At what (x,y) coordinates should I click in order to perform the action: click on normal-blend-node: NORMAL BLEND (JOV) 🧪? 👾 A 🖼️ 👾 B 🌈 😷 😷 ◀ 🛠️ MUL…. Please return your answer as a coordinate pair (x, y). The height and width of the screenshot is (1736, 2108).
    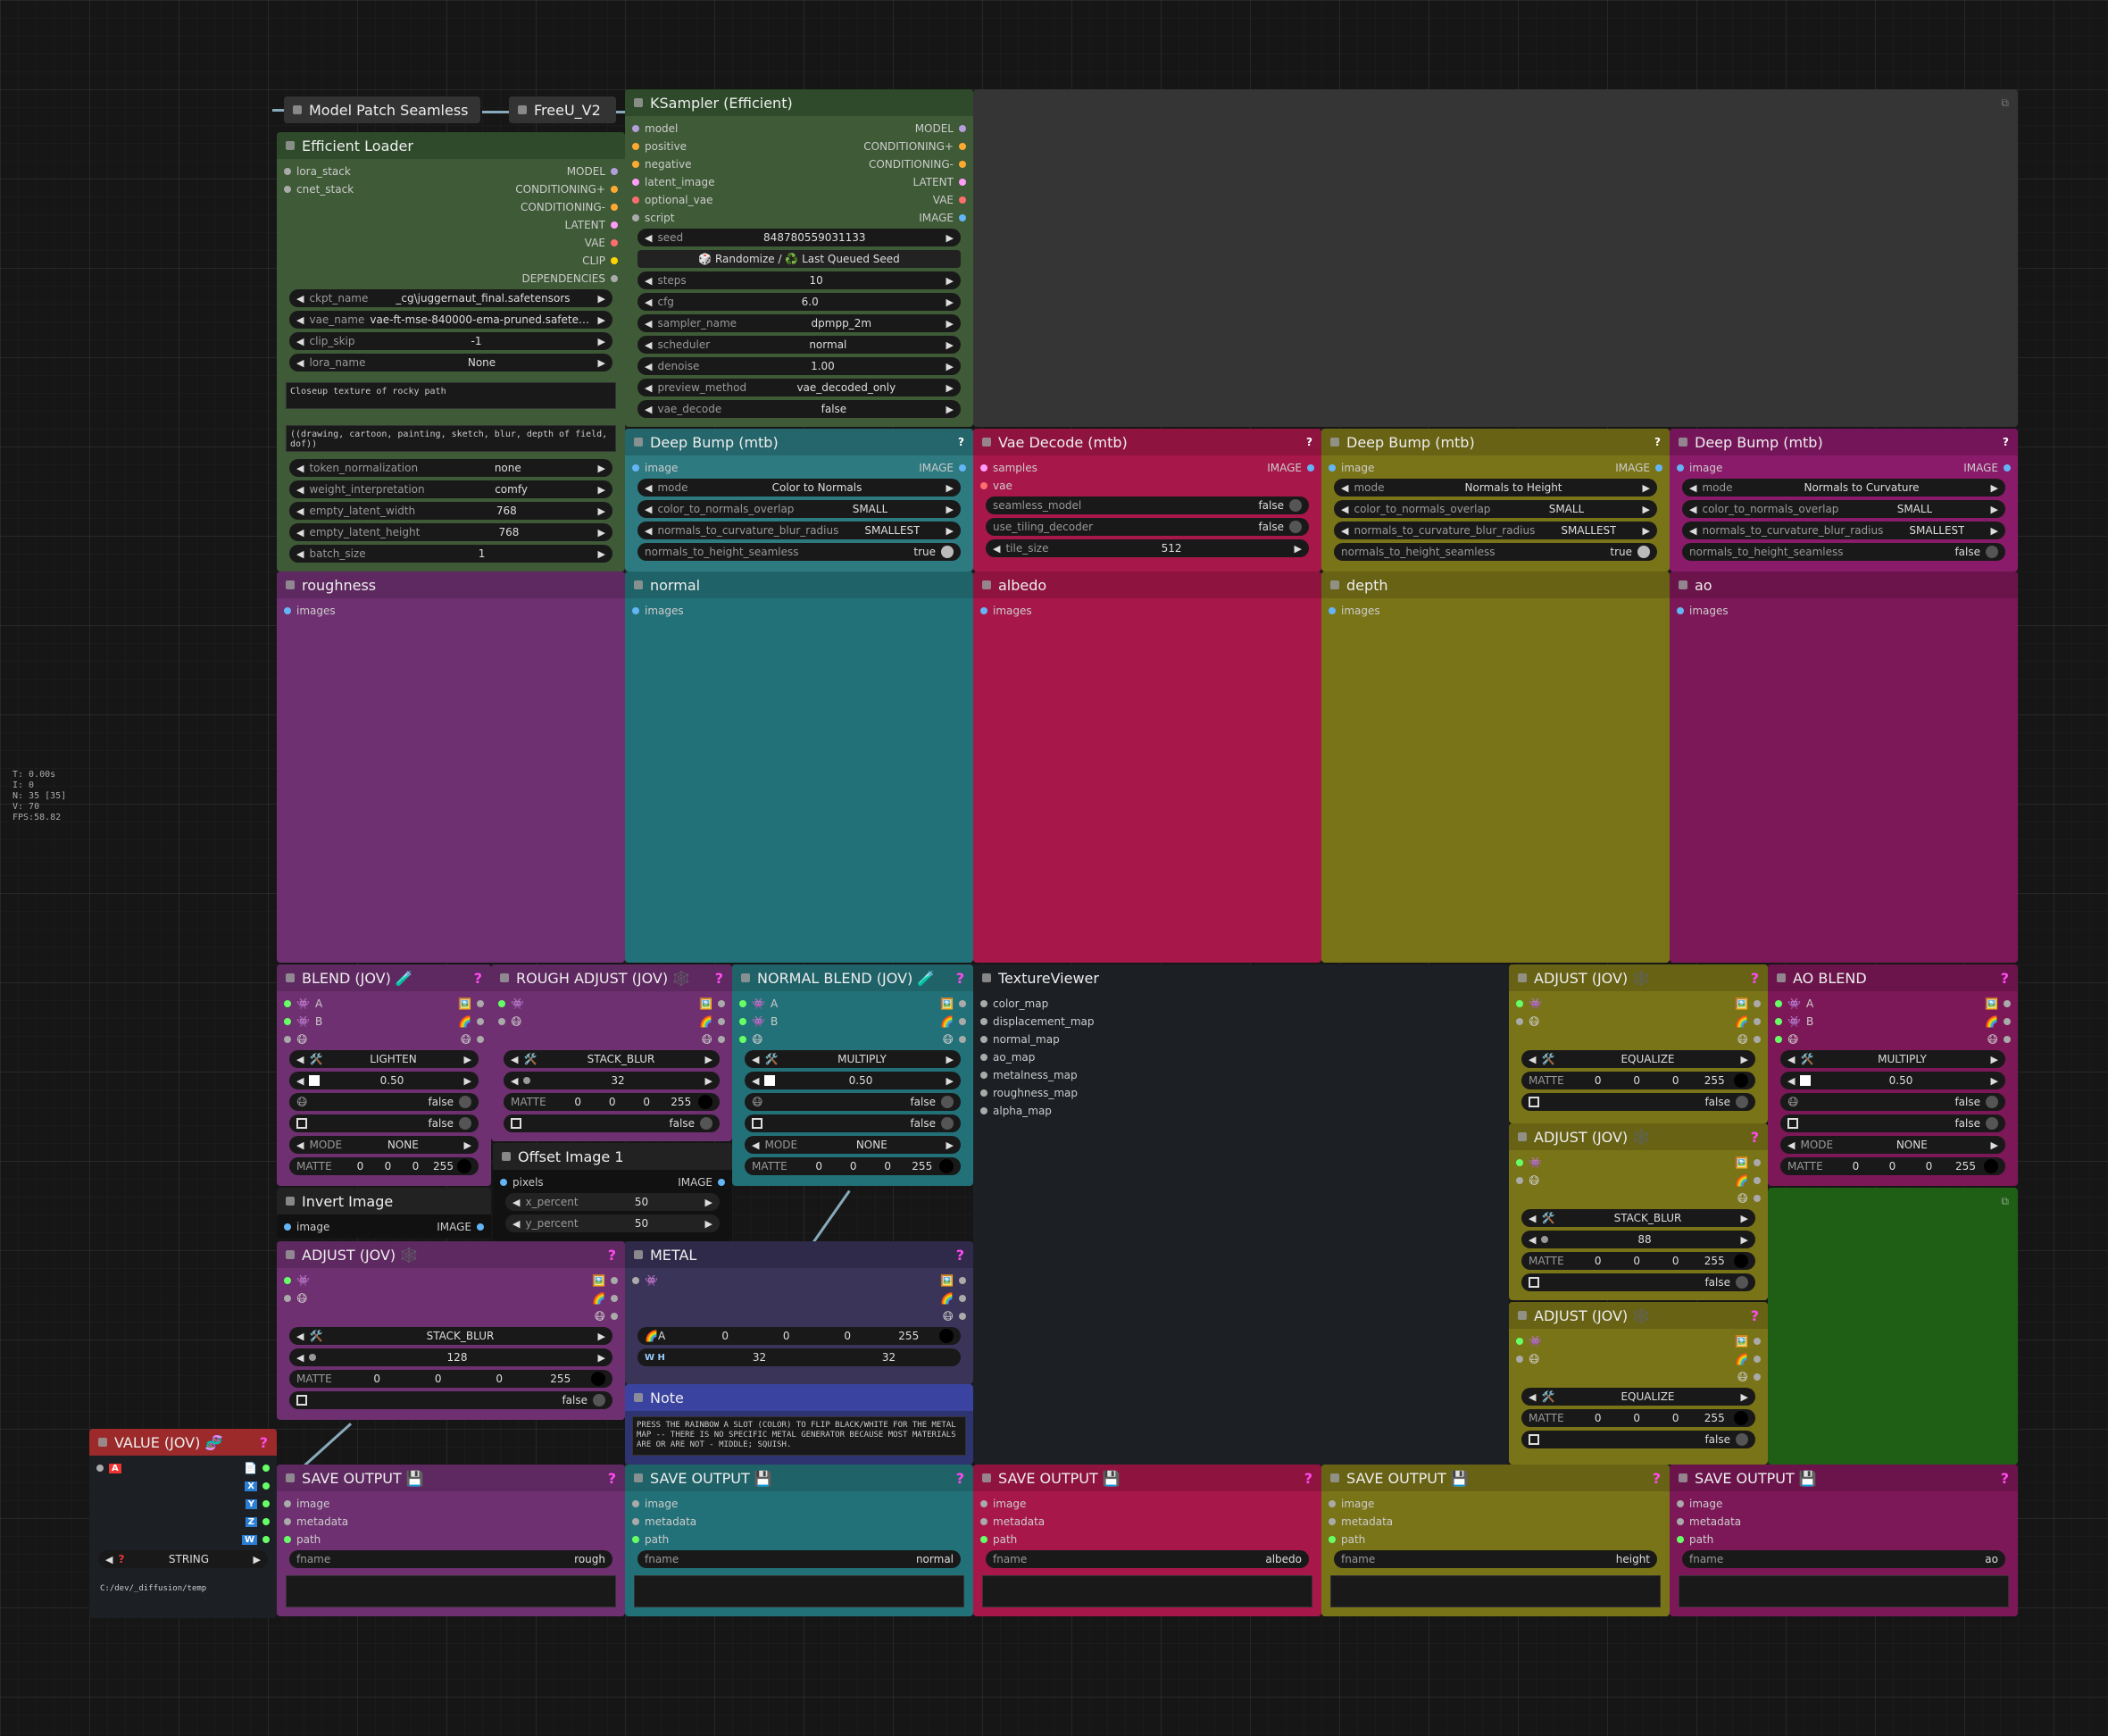
    Looking at the image, I should click on (852, 1075).